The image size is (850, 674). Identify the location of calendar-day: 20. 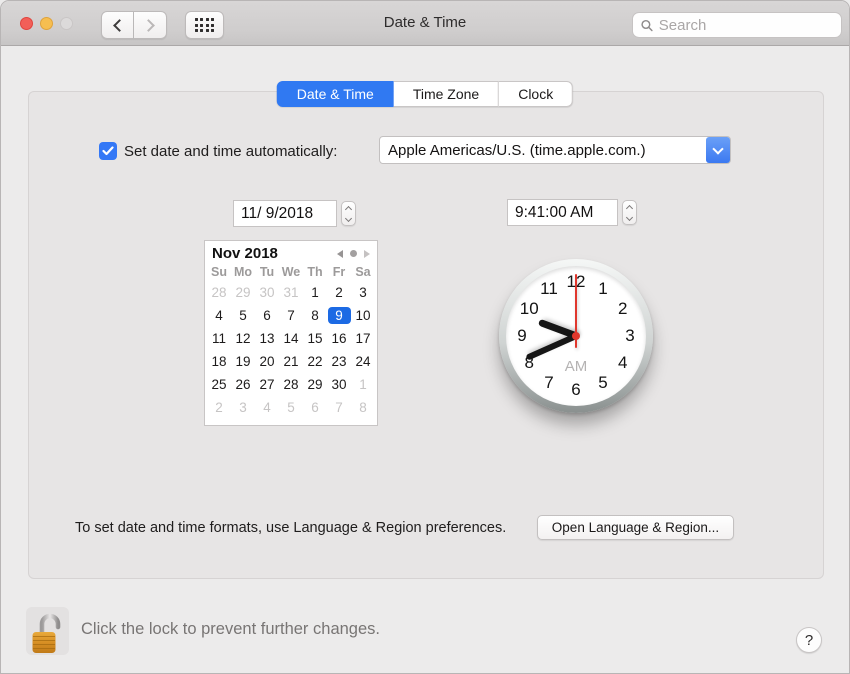
(267, 361).